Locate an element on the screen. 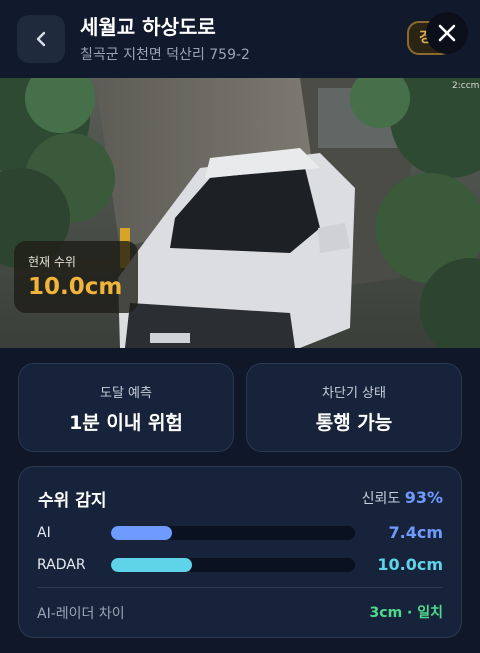 The height and width of the screenshot is (653, 480). close-button is located at coordinates (447, 33).